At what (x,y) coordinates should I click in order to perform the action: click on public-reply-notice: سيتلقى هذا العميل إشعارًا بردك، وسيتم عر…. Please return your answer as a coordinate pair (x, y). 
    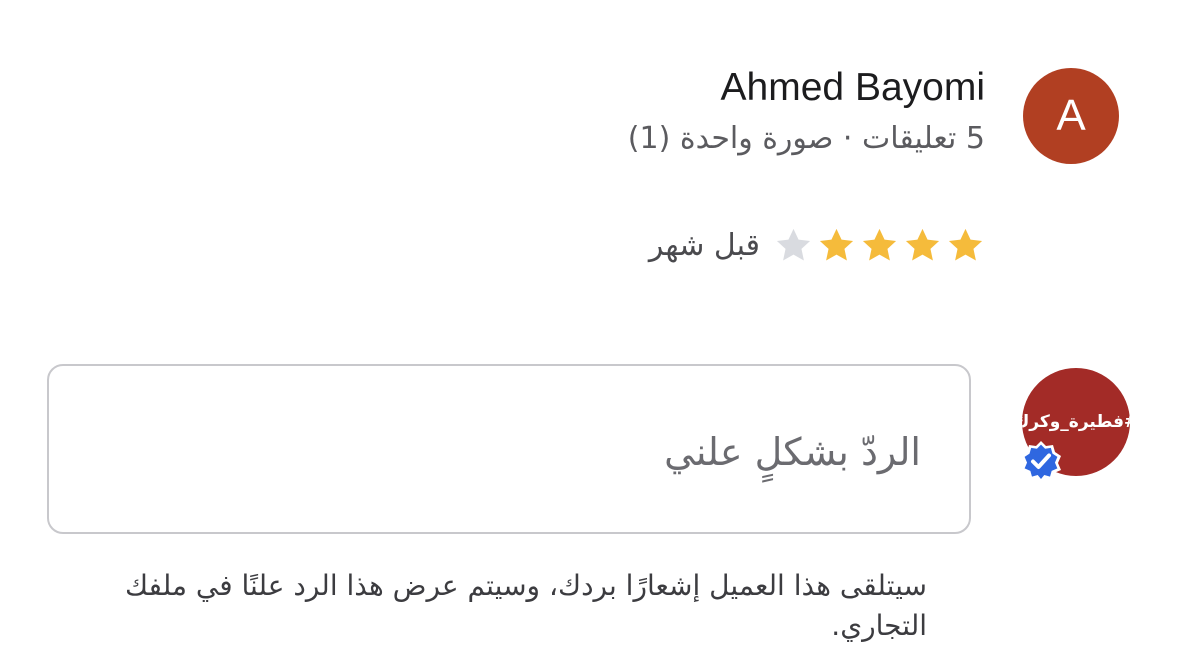
    Looking at the image, I should click on (525, 605).